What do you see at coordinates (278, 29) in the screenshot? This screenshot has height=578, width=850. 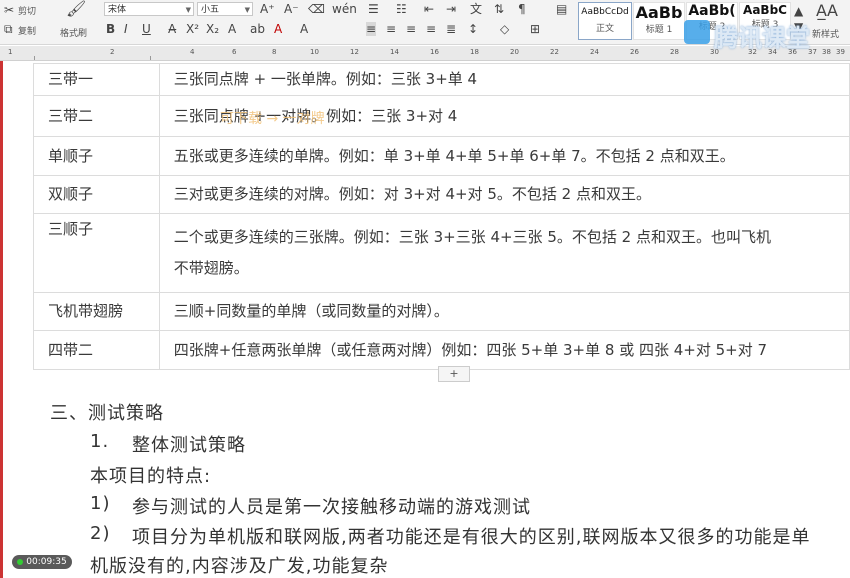 I see `font-color-icon: A` at bounding box center [278, 29].